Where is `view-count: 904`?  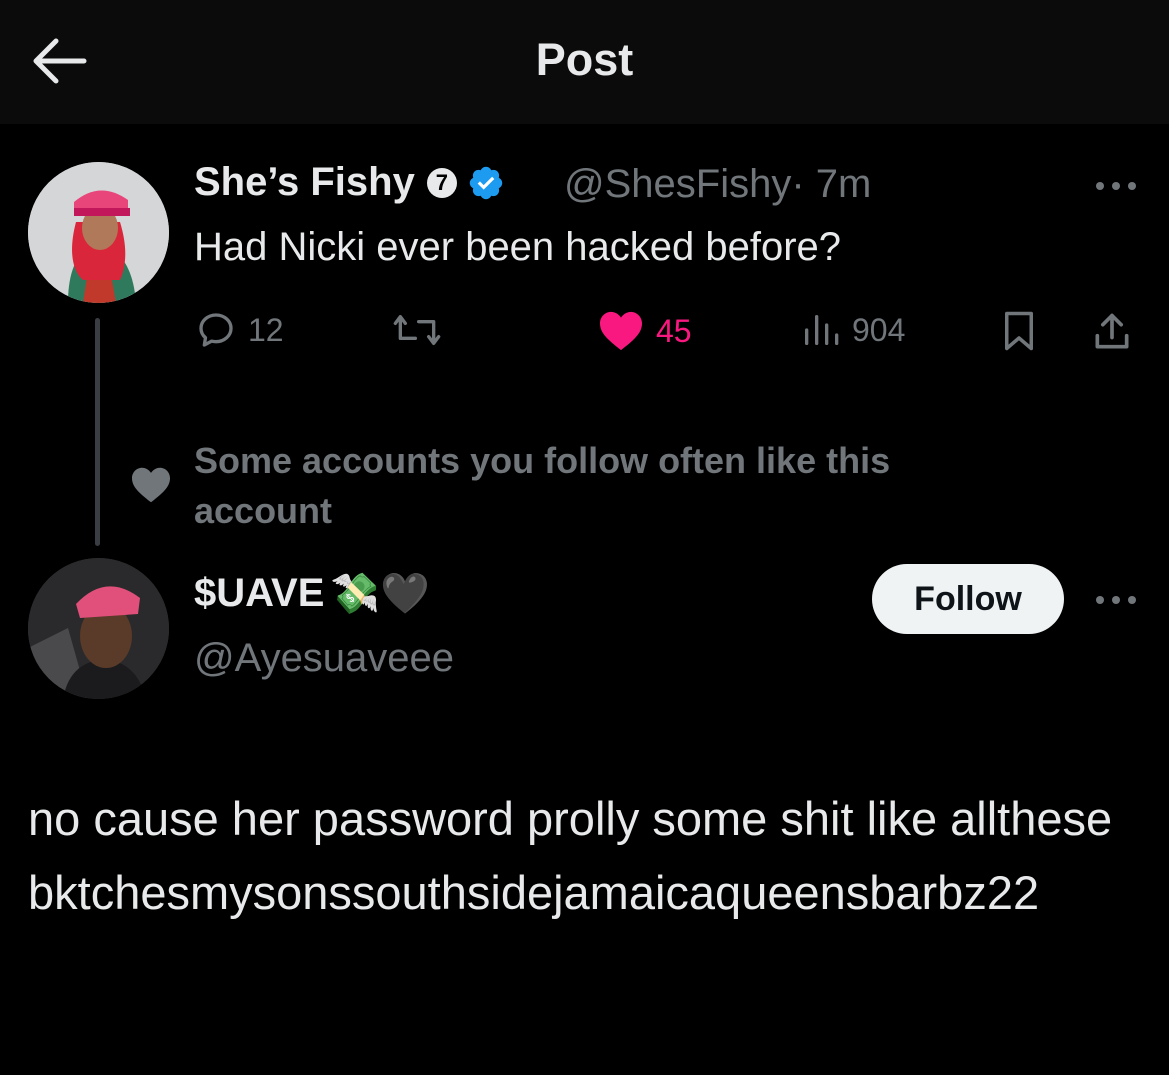 view-count: 904 is located at coordinates (879, 329).